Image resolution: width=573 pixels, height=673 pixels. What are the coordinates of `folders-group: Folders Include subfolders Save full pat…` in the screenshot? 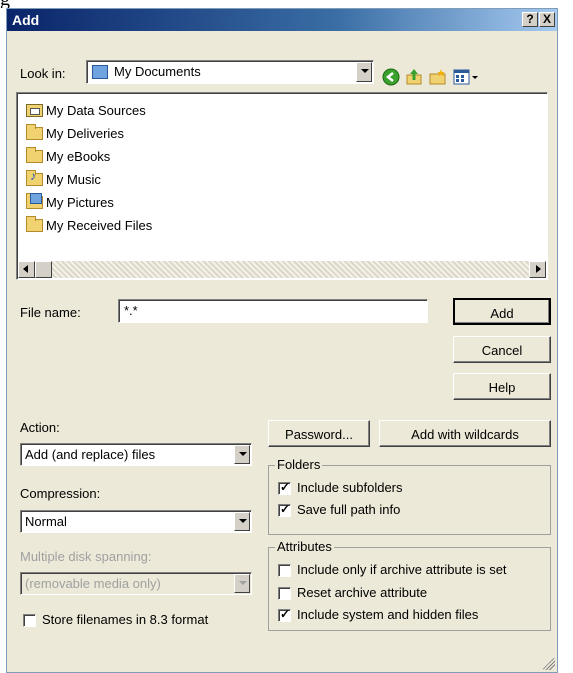 It's located at (409, 496).